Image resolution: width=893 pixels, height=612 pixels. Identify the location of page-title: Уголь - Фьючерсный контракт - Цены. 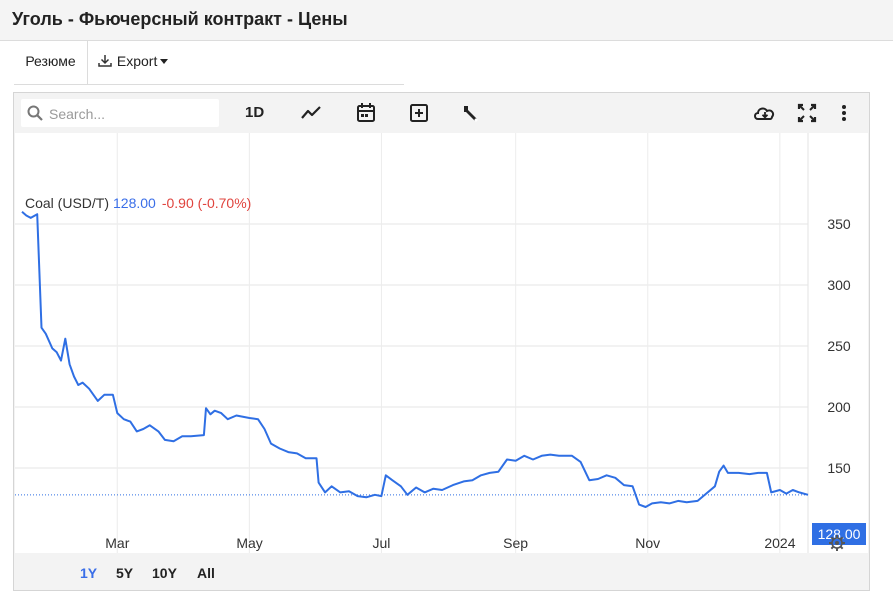
(180, 19).